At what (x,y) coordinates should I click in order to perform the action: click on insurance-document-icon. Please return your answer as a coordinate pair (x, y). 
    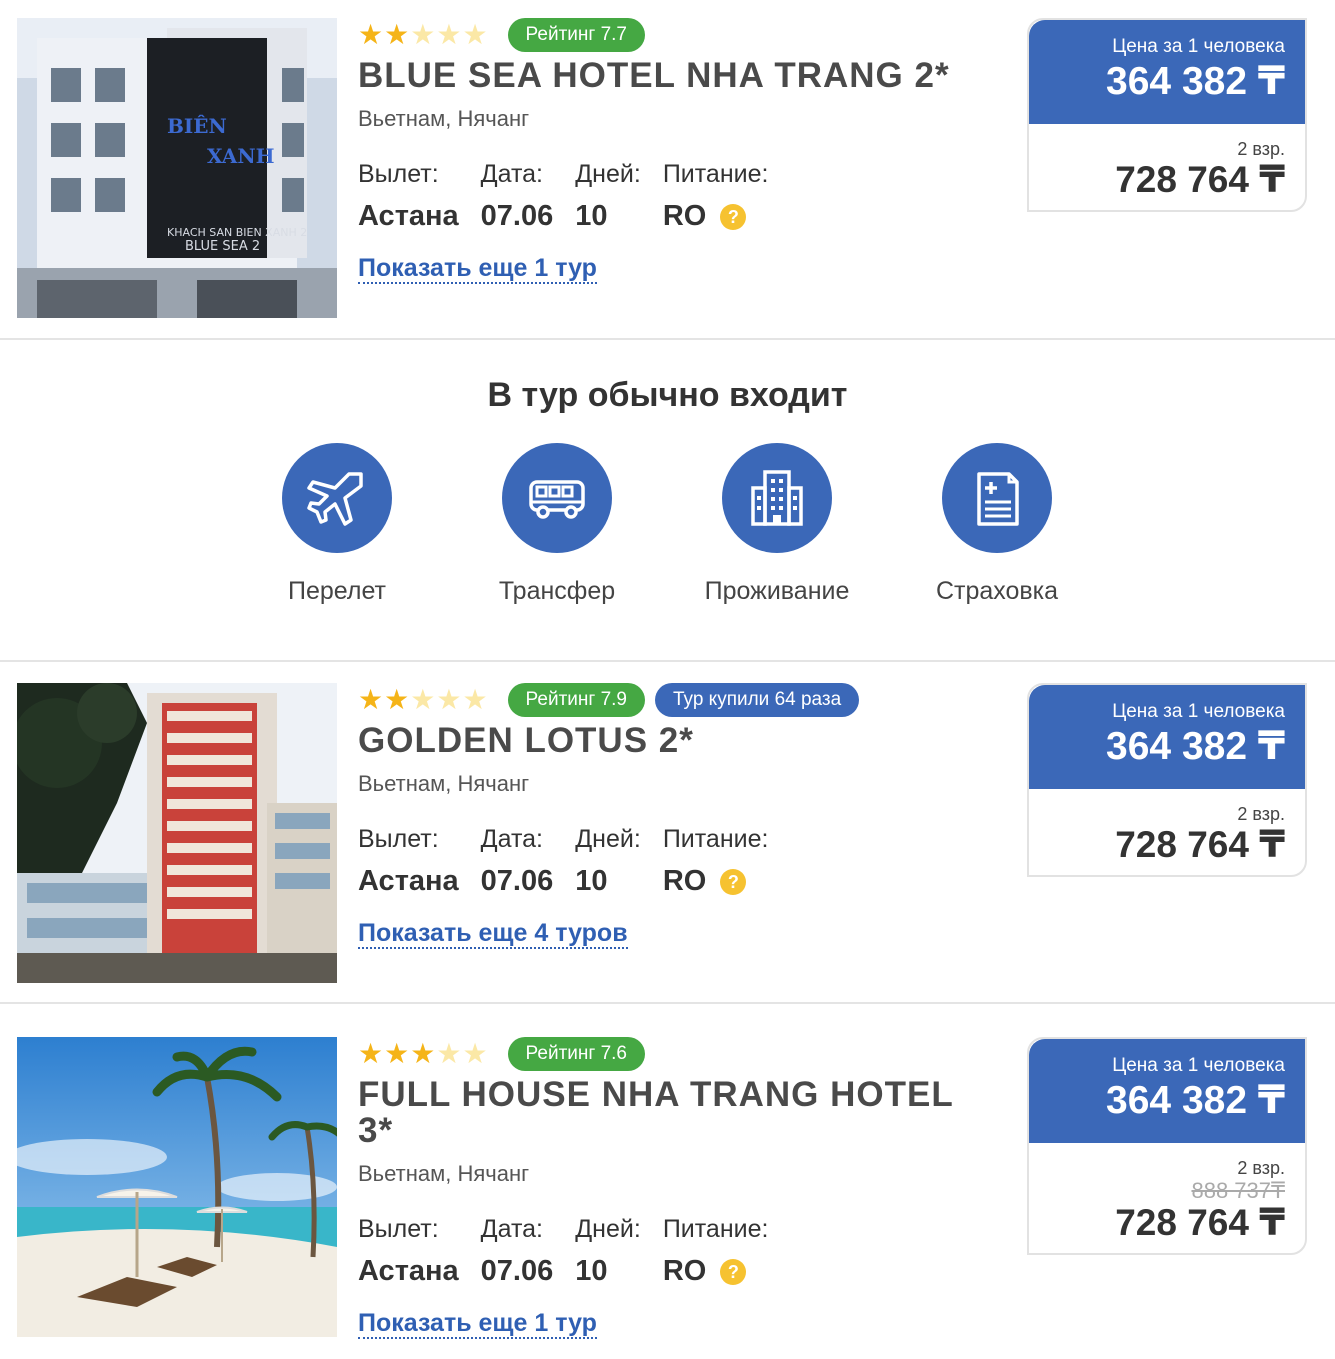
    Looking at the image, I should click on (997, 498).